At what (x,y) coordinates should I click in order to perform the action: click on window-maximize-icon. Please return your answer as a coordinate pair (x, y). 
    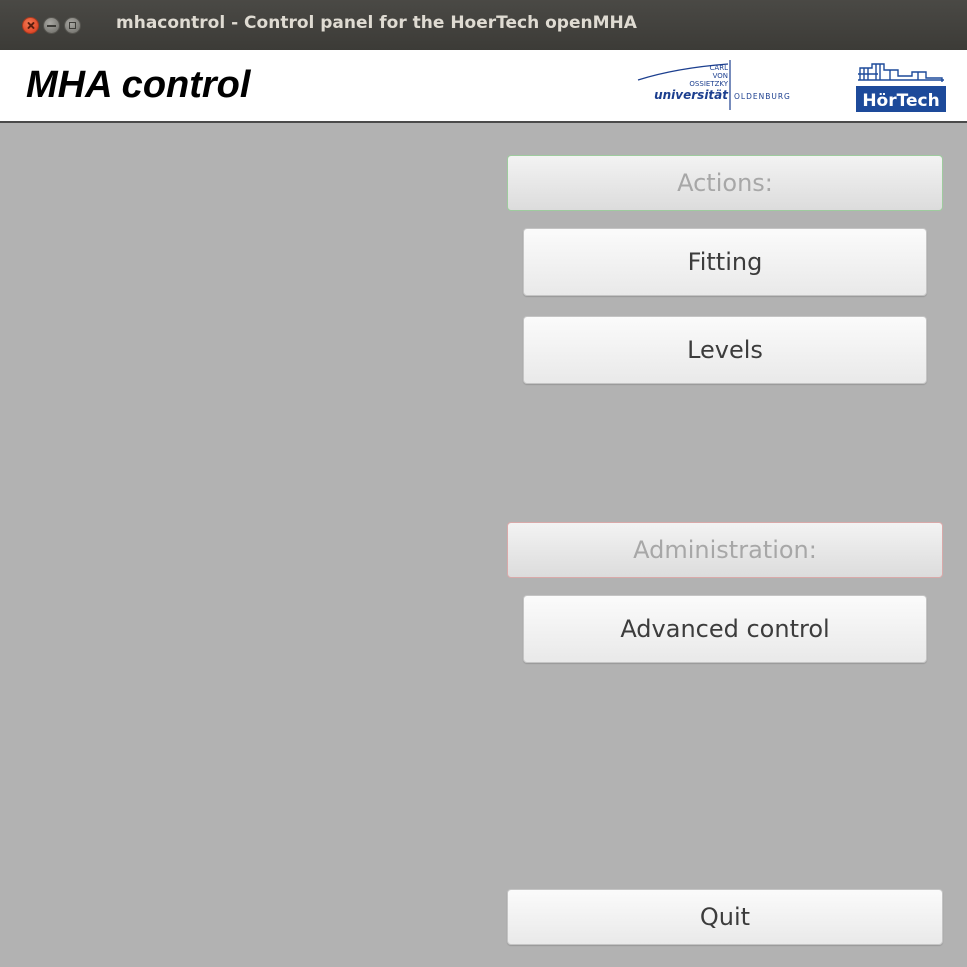
    Looking at the image, I should click on (72, 25).